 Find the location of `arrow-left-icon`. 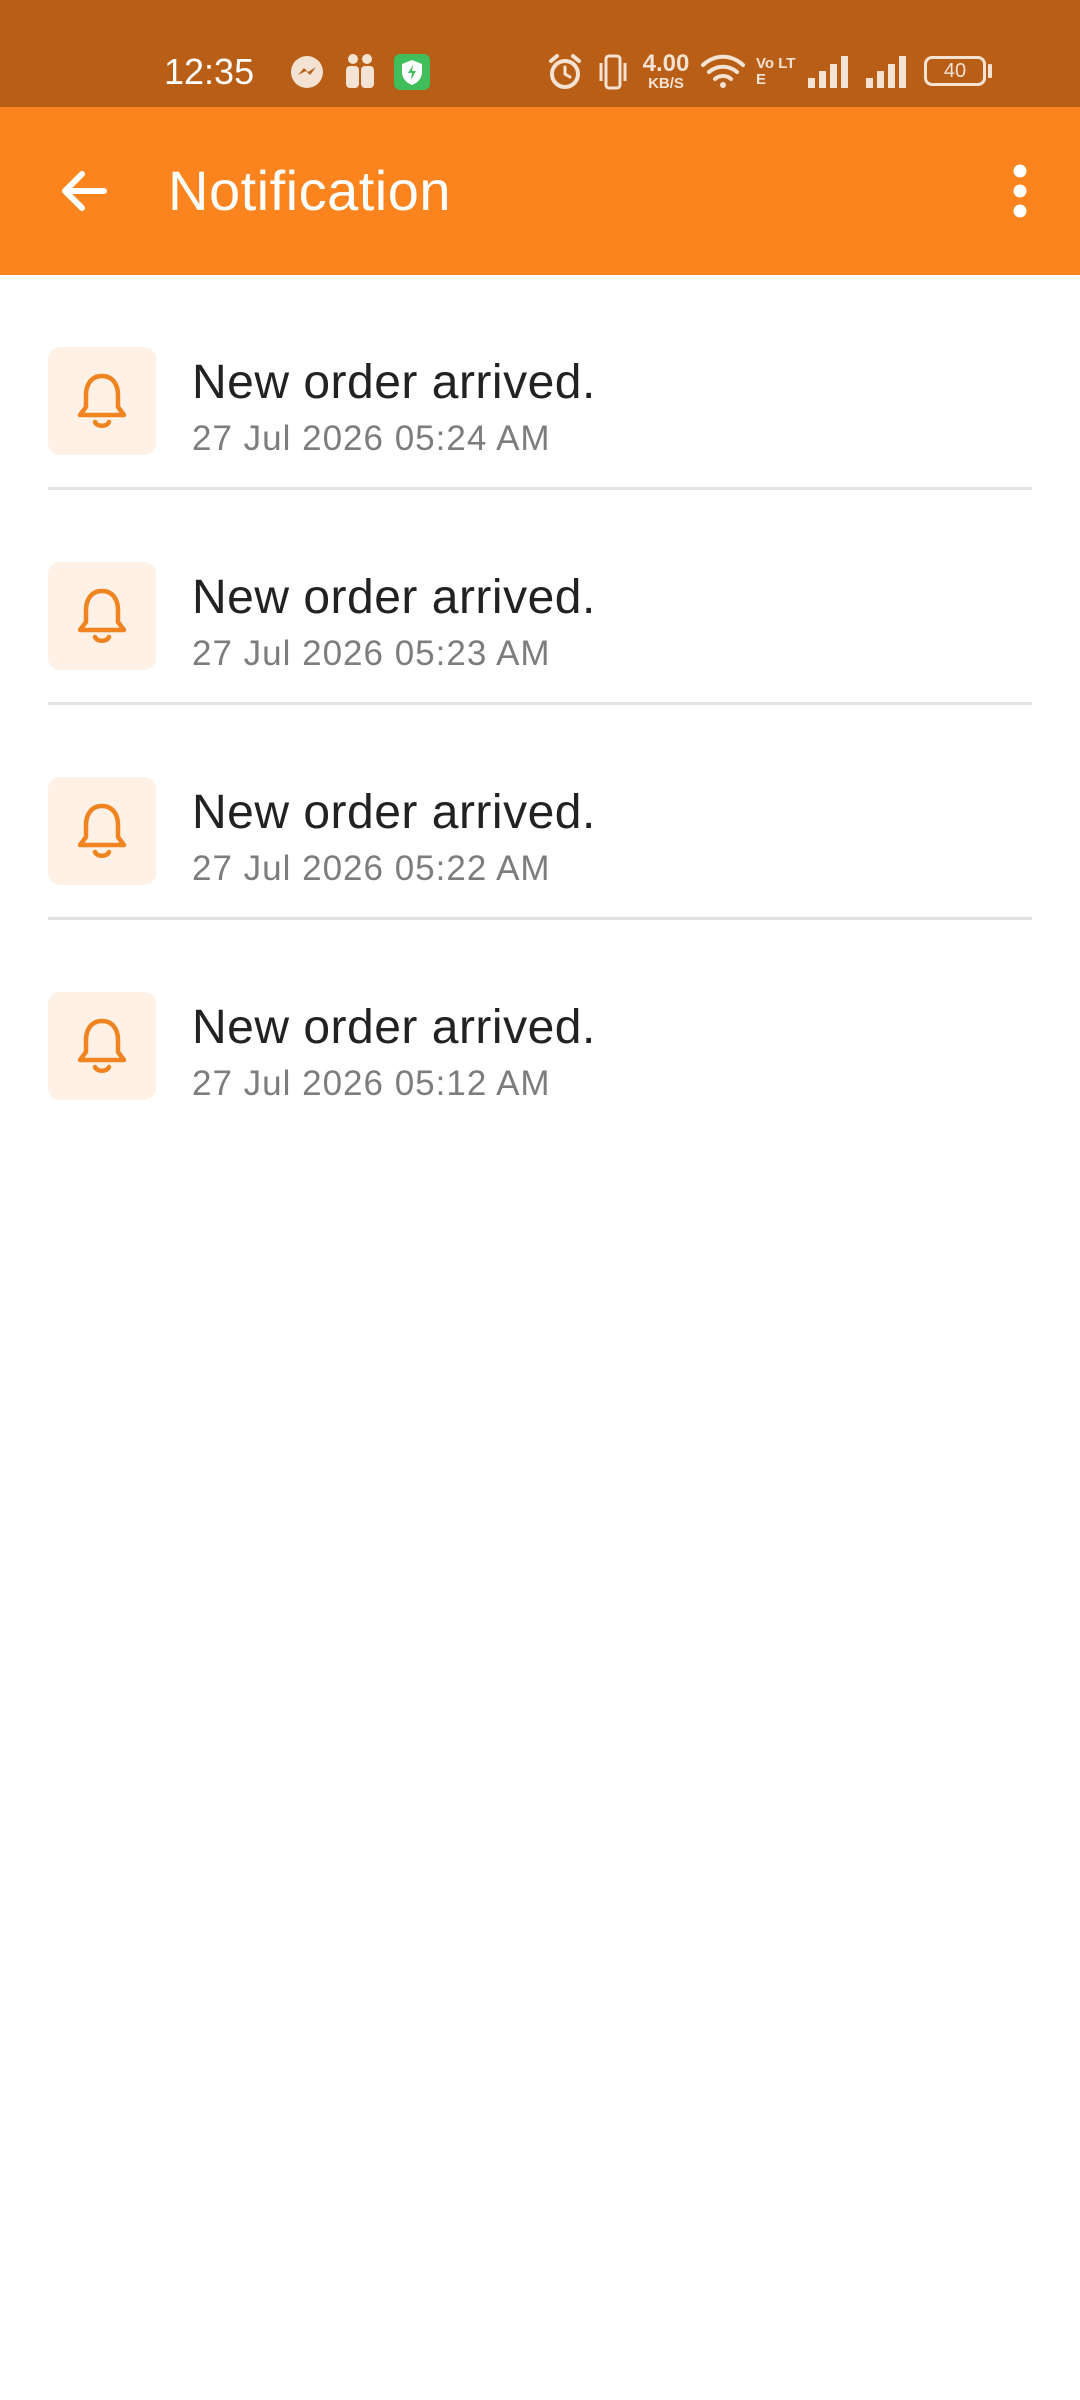

arrow-left-icon is located at coordinates (84, 191).